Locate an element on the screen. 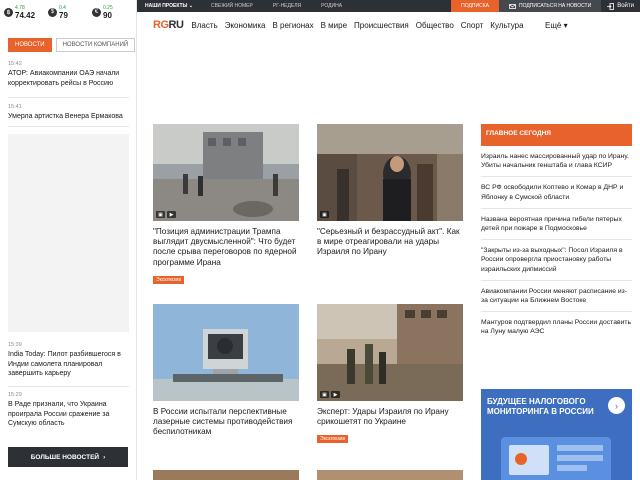  chevron-down-icon: ⌄ is located at coordinates (191, 6).